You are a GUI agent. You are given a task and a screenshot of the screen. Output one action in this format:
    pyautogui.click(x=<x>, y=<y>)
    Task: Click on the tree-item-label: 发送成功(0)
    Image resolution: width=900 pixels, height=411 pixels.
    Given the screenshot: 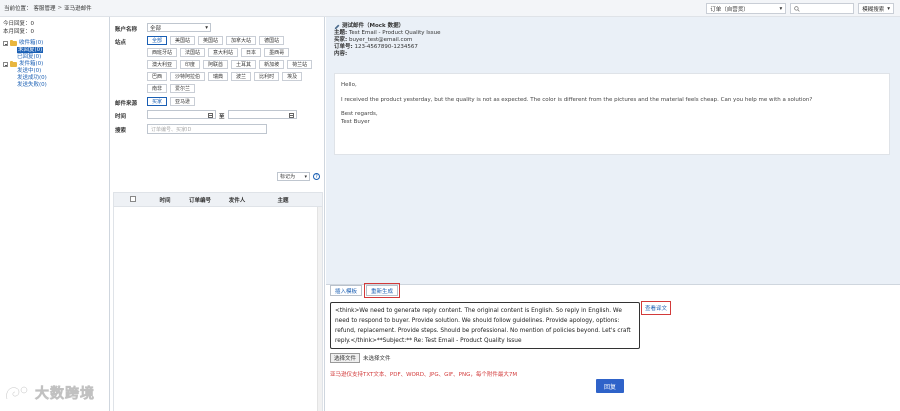 What is the action you would take?
    pyautogui.click(x=32, y=78)
    